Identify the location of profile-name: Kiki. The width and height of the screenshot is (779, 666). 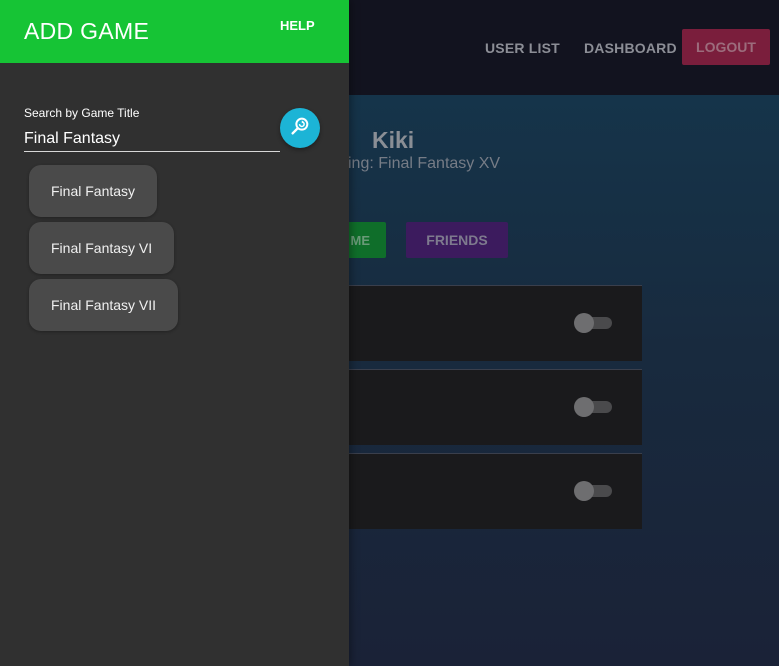
(393, 140).